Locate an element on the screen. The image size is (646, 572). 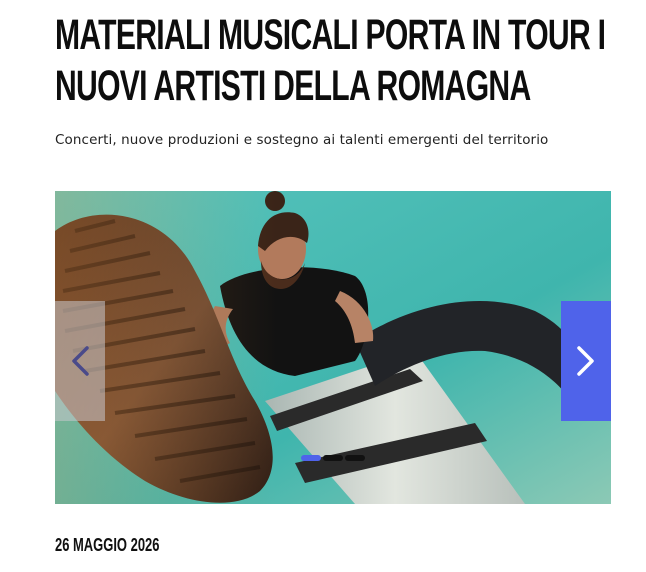
chevron-left-icon is located at coordinates (80, 361).